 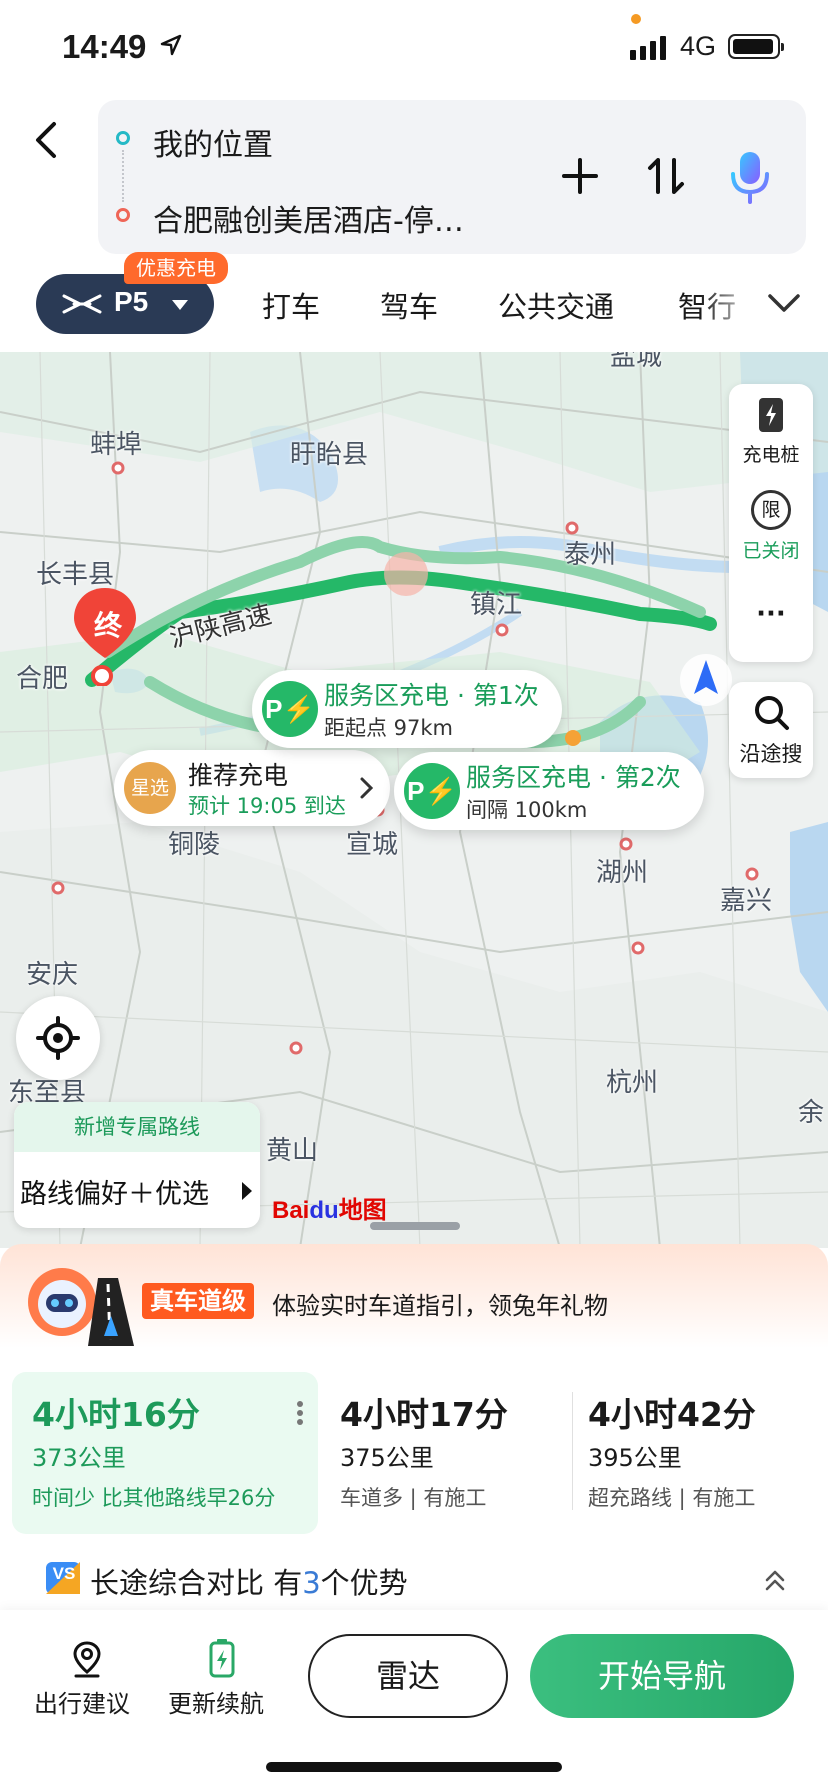 I want to click on route-3-tags: 超充路线 | 有施工, so click(x=672, y=1498).